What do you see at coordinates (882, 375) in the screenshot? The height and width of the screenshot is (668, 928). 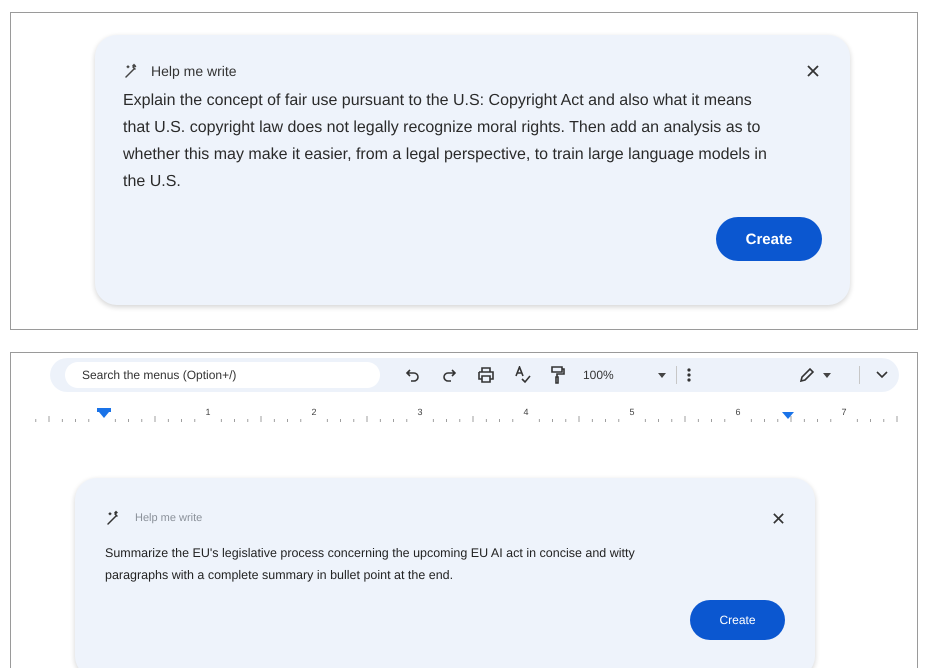 I see `chevron-down-icon` at bounding box center [882, 375].